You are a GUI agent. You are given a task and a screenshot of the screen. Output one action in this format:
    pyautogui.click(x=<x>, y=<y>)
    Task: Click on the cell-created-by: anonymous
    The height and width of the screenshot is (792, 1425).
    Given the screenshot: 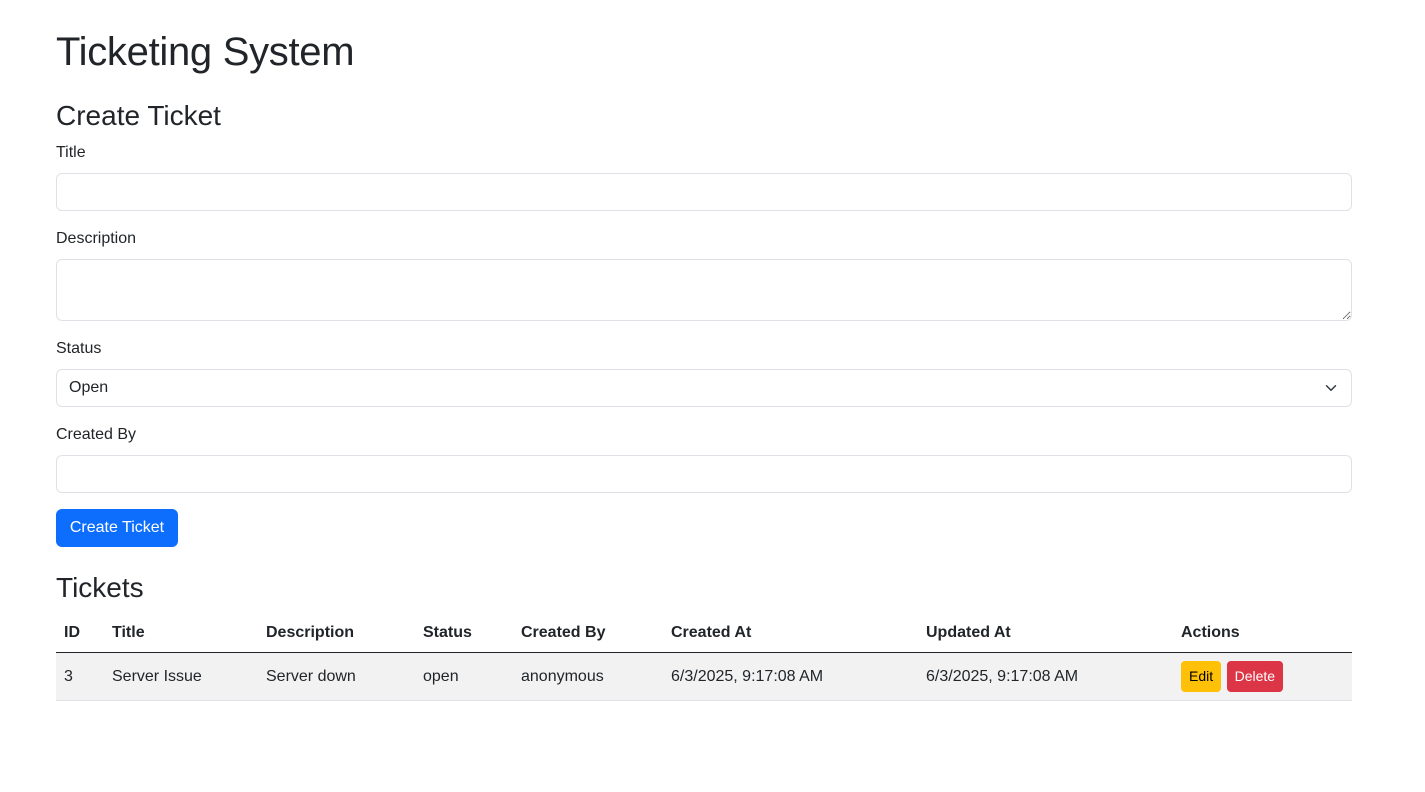 What is the action you would take?
    pyautogui.click(x=588, y=676)
    